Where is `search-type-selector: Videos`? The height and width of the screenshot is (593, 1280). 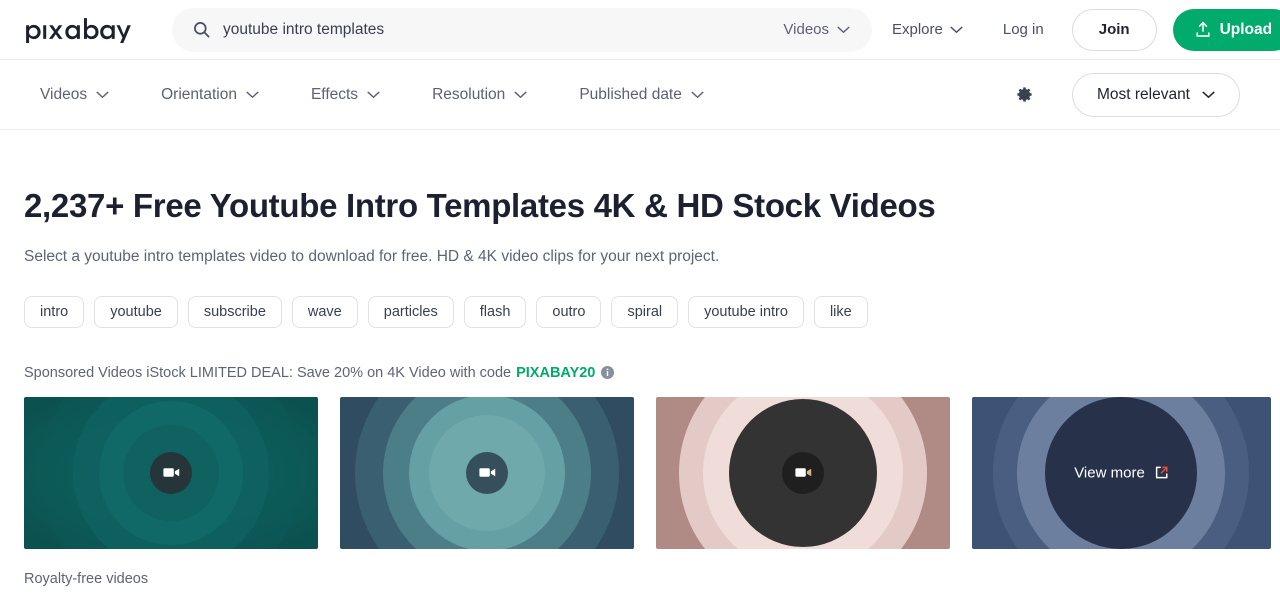 search-type-selector: Videos is located at coordinates (818, 29).